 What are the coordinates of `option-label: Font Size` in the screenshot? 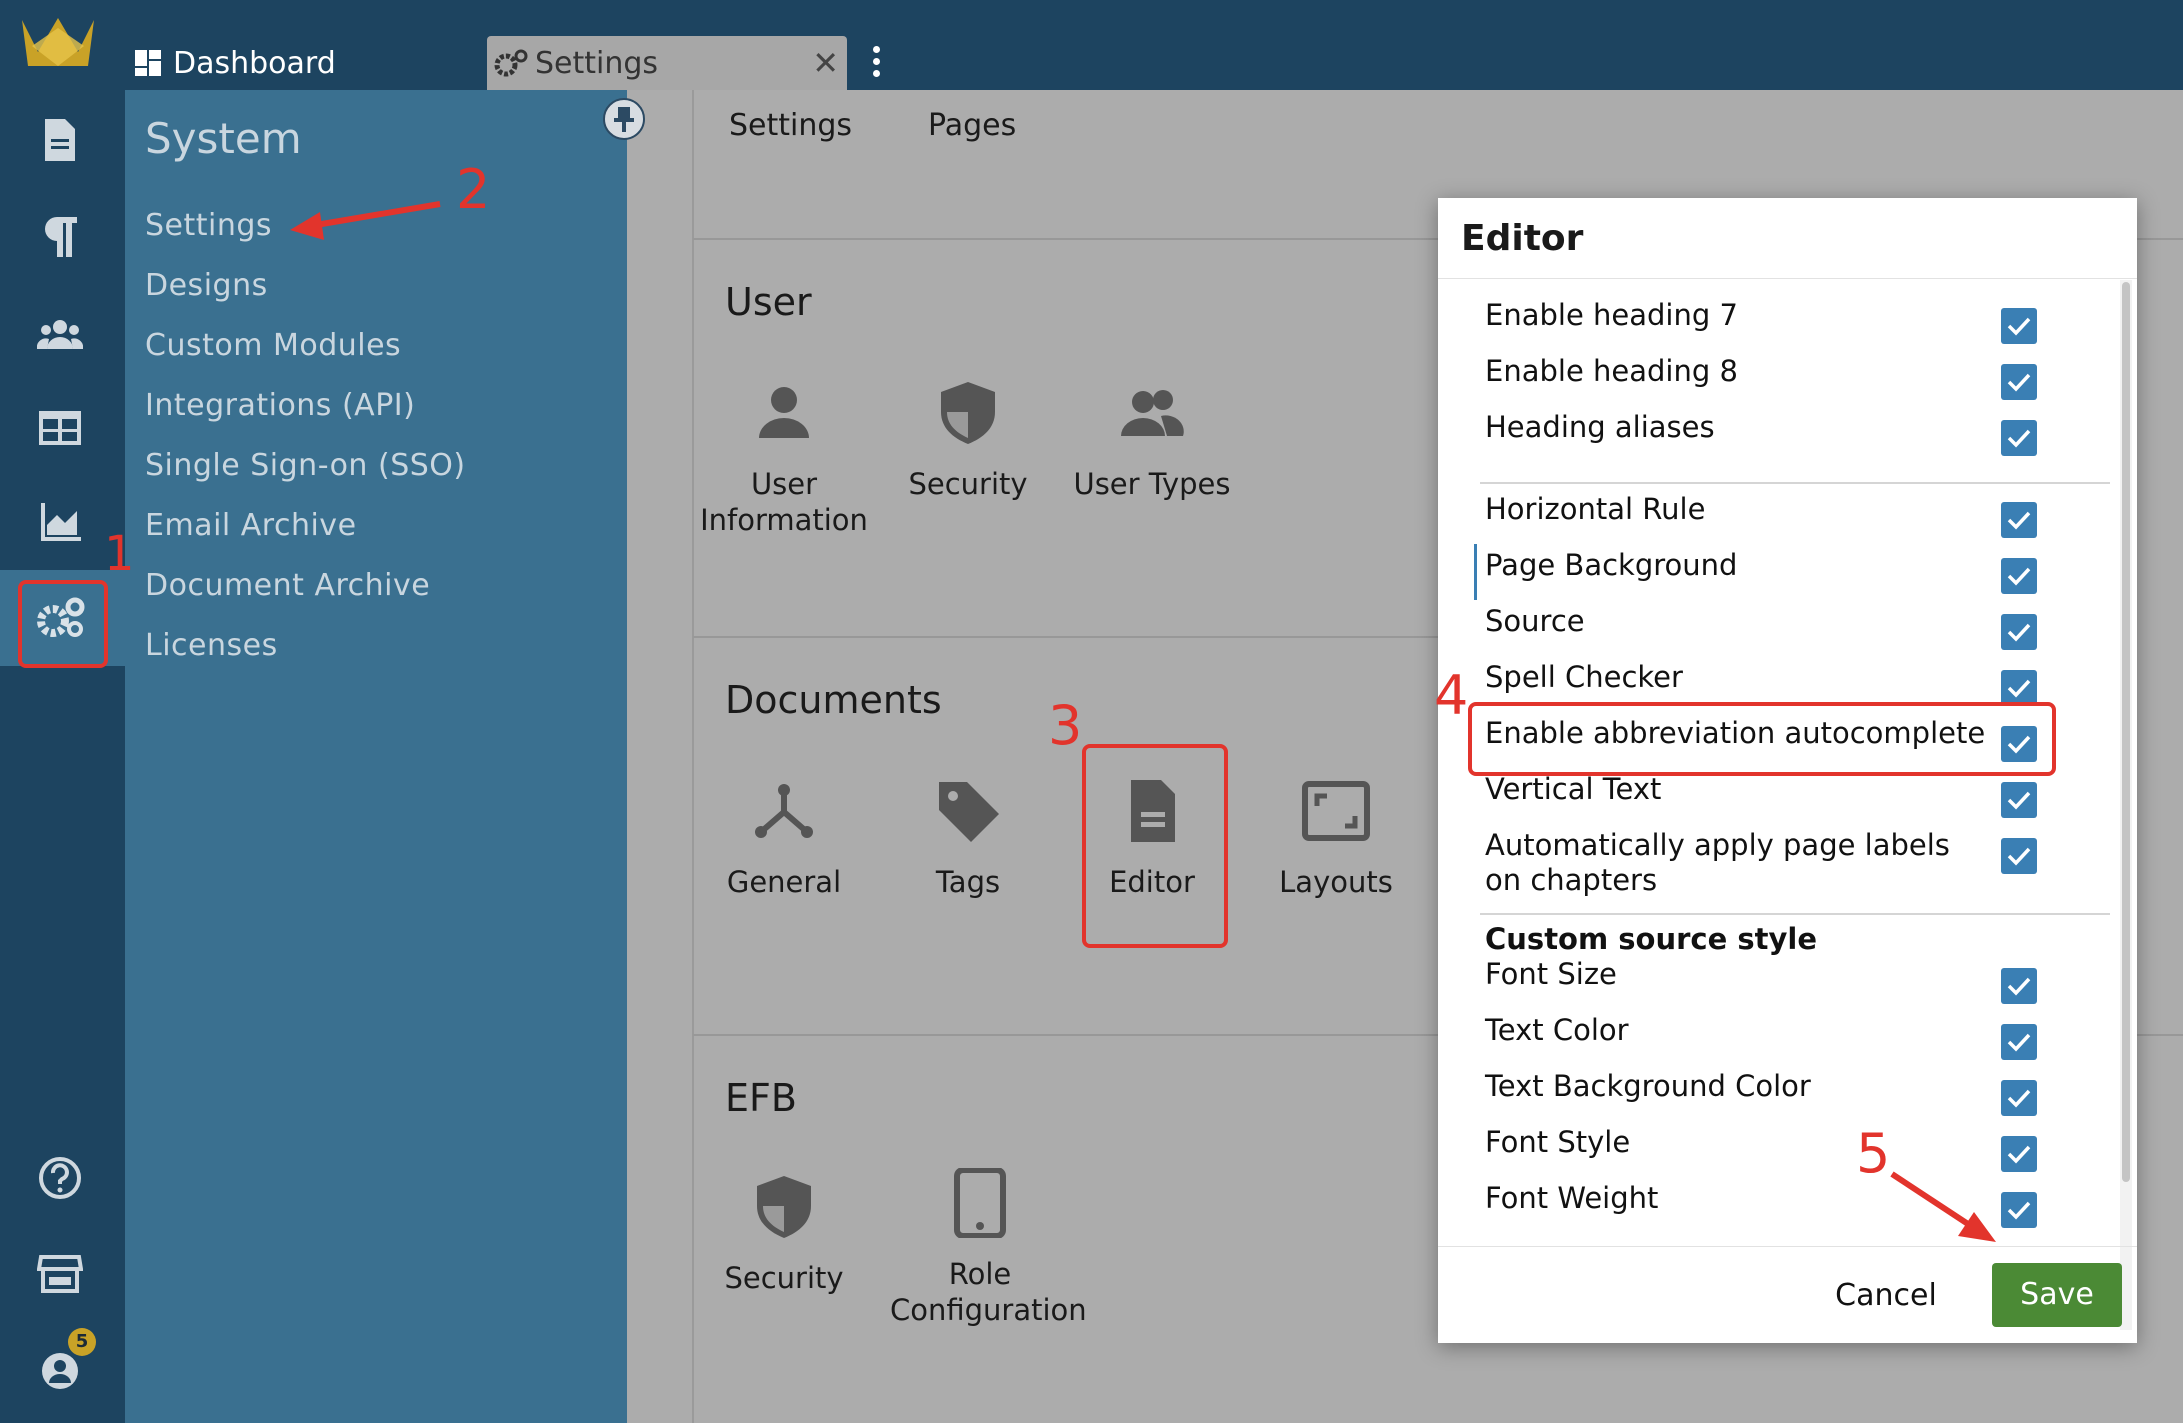 It's located at (1551, 974).